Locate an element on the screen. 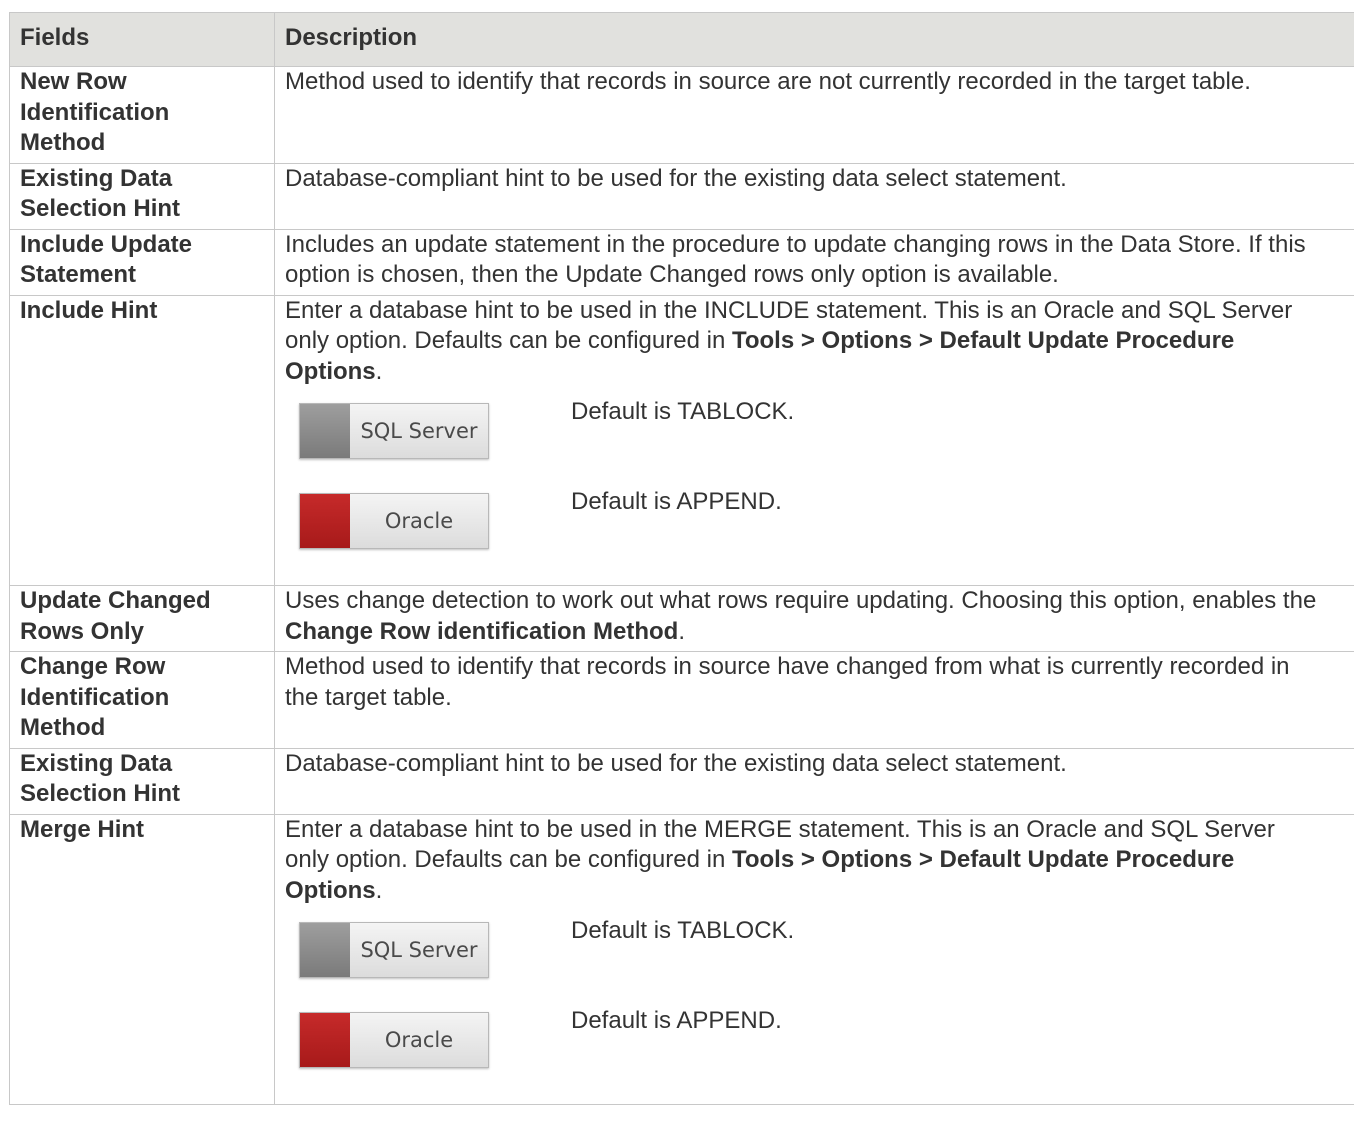 The image size is (1354, 1128). column-header-fields: Fields is located at coordinates (142, 39).